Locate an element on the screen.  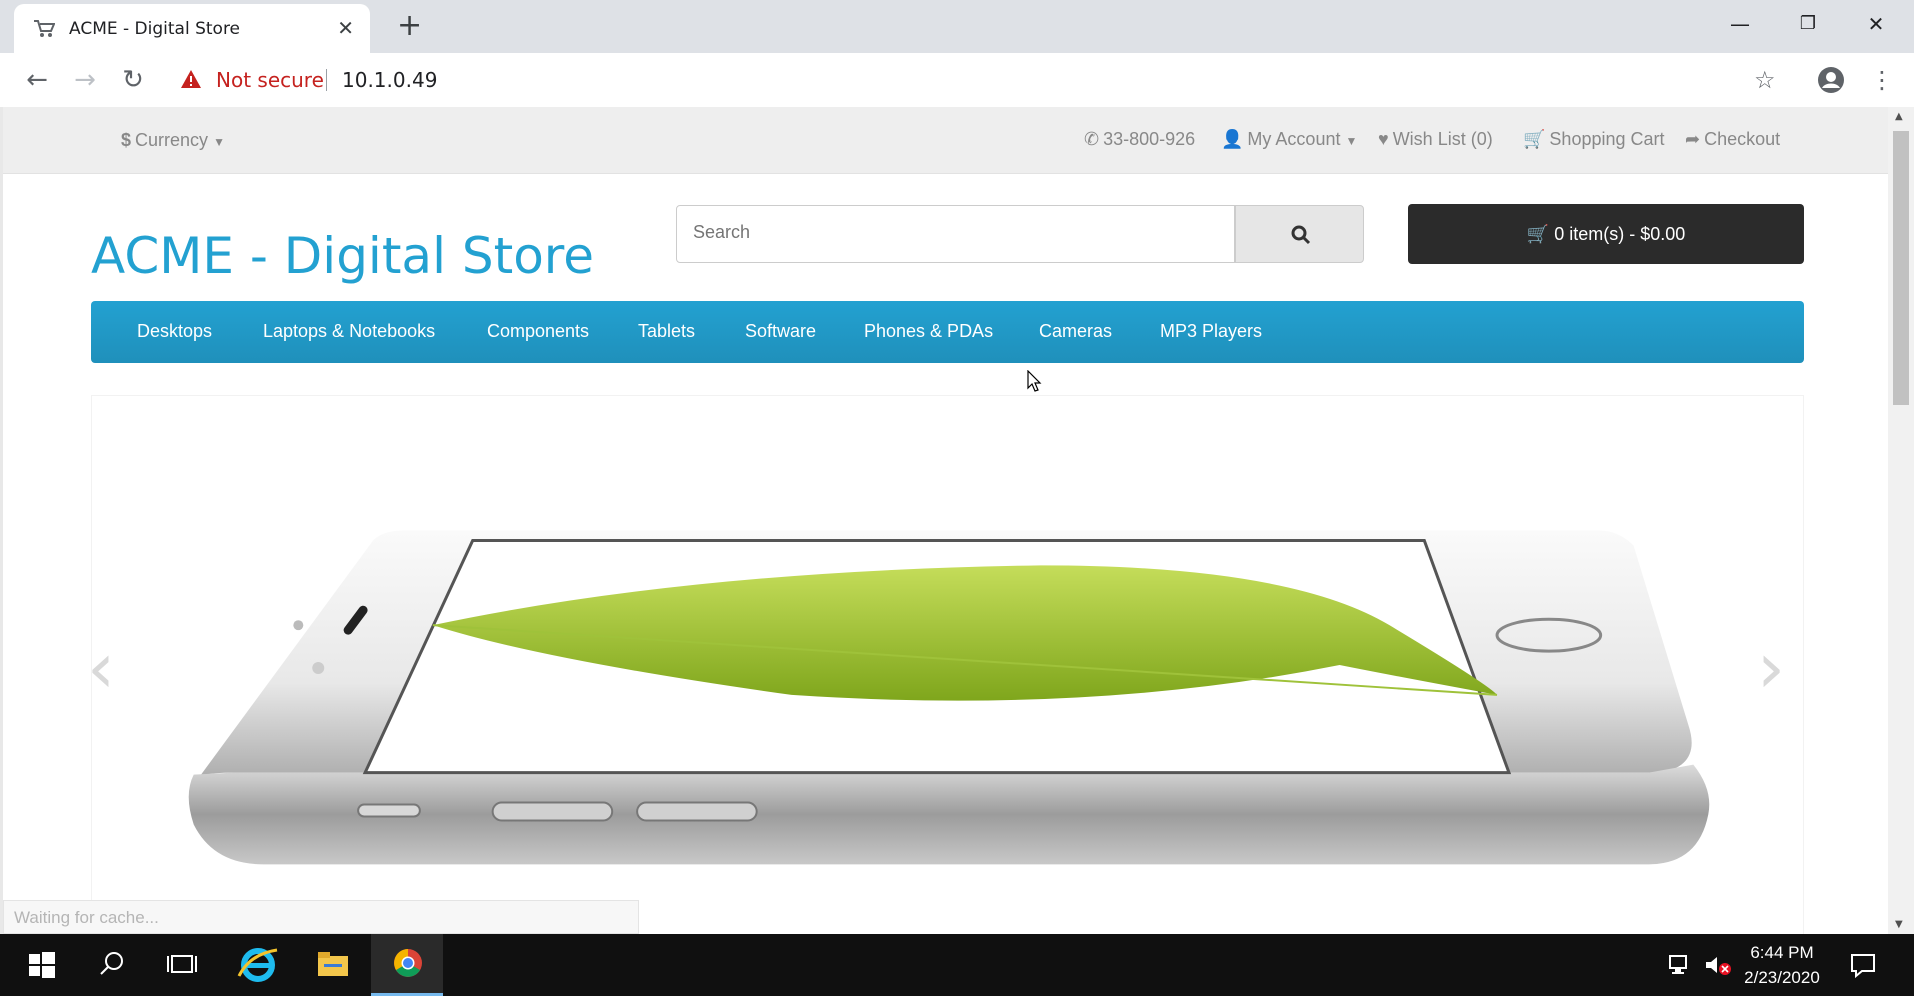
windows-icon is located at coordinates (41, 965).